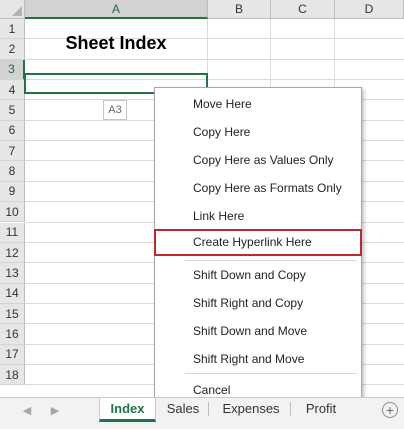 The height and width of the screenshot is (429, 404). Describe the element at coordinates (115, 110) in the screenshot. I see `drag-cell-tooltip: A3` at that location.